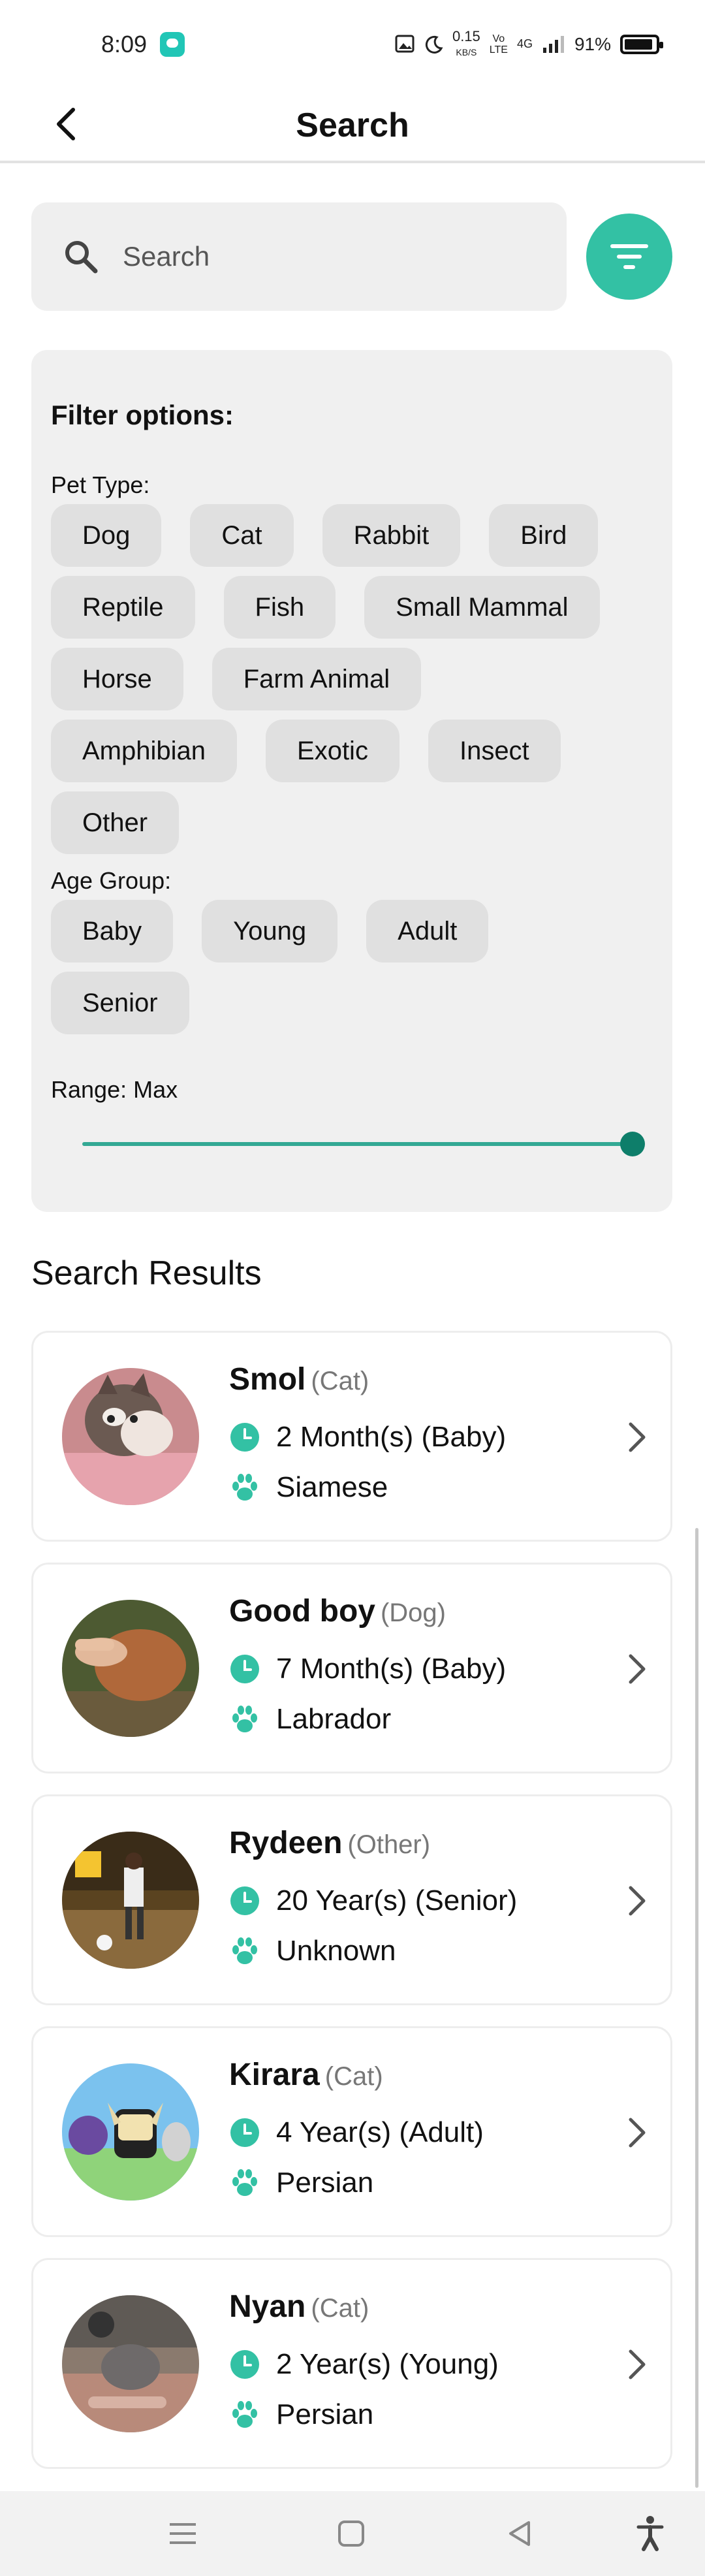  I want to click on filter-icon, so click(629, 256).